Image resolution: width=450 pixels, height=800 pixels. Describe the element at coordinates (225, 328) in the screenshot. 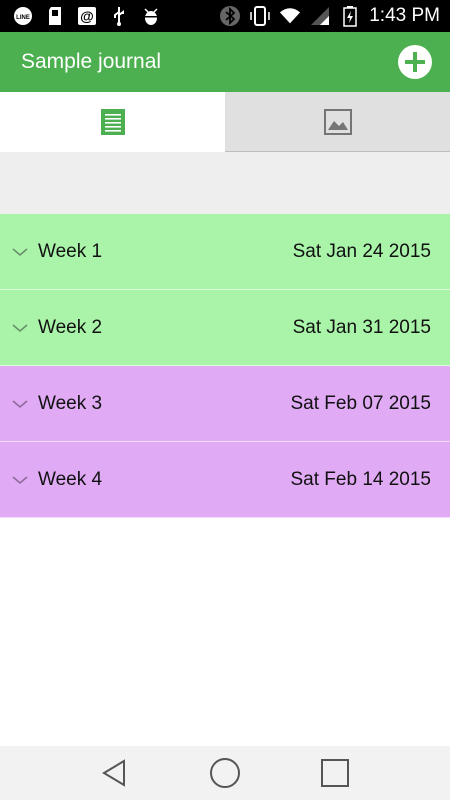

I see `list-item-week-2: Week 2 Sat Jan 31 2015` at that location.